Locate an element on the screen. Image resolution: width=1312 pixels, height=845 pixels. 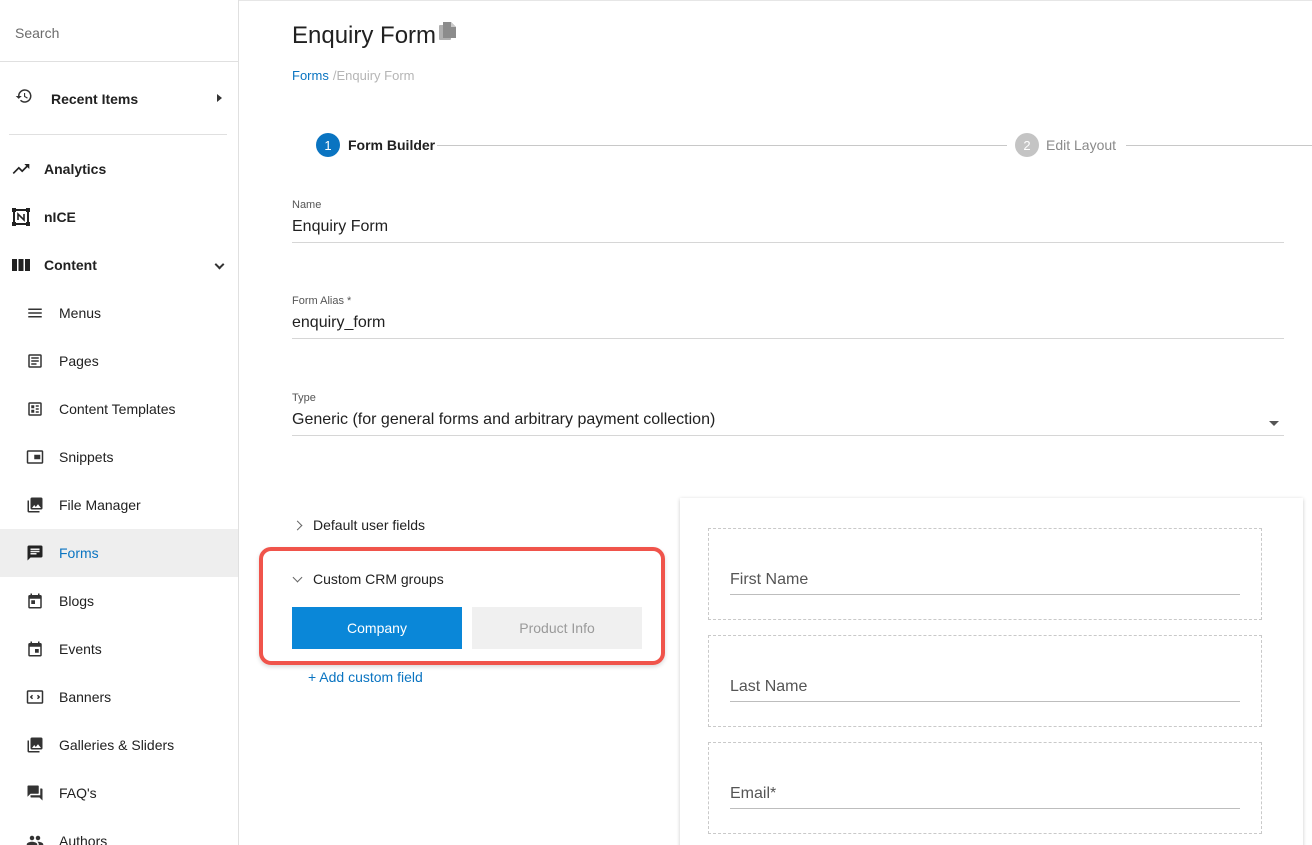
name-field-label: Name is located at coordinates (307, 205).